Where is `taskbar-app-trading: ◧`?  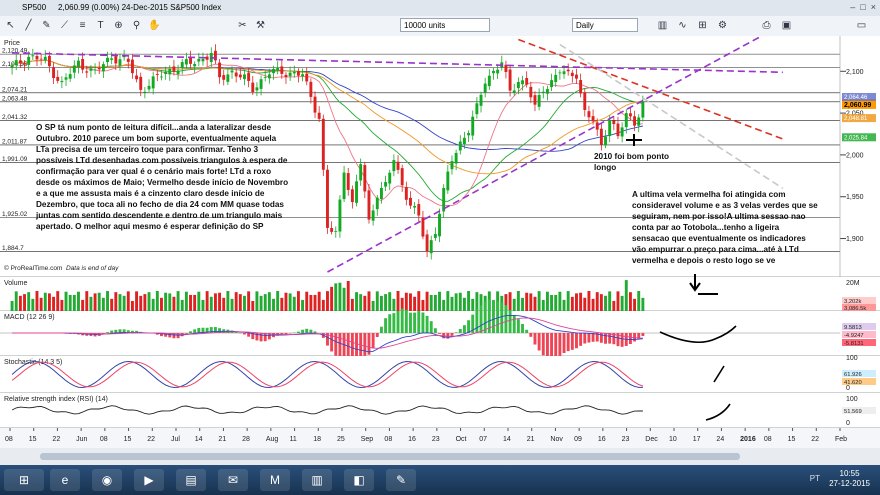 taskbar-app-trading: ◧ is located at coordinates (359, 480).